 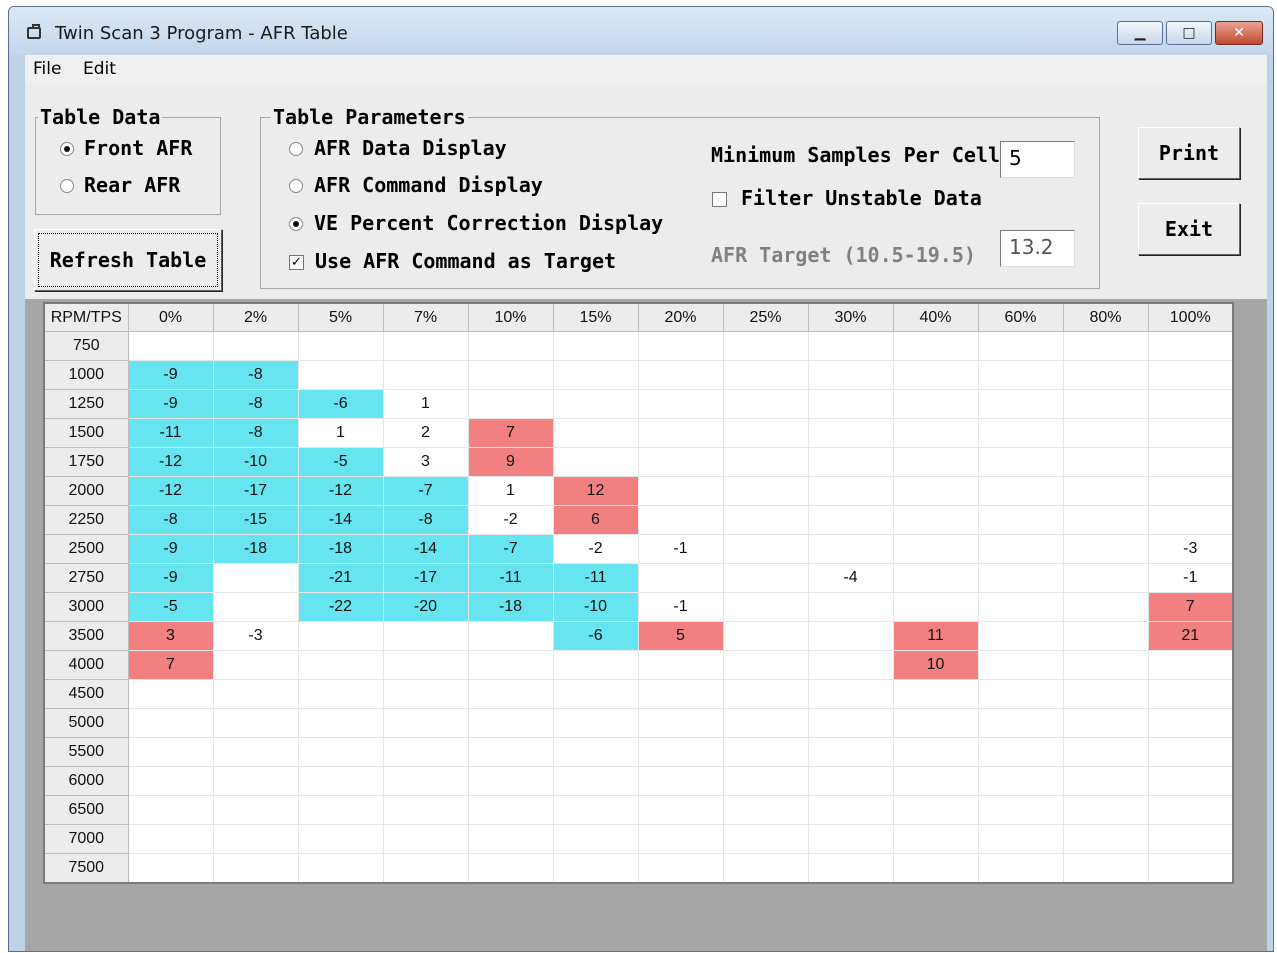 What do you see at coordinates (465, 261) in the screenshot?
I see `use-afr-command-label: Use AFR Command as Target` at bounding box center [465, 261].